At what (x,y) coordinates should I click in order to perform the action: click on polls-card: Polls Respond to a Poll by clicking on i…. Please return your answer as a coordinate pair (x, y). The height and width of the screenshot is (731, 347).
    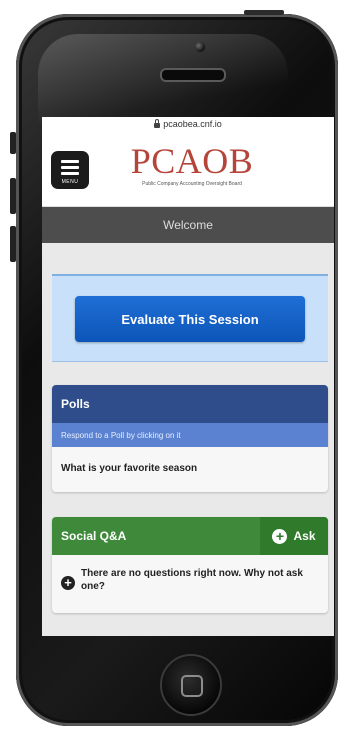
    Looking at the image, I should click on (190, 438).